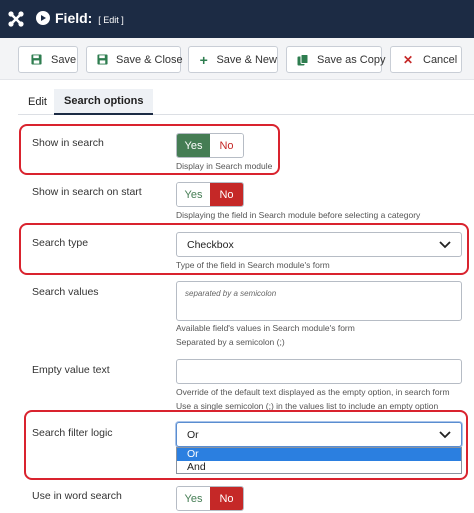 The image size is (474, 513). What do you see at coordinates (74, 18) in the screenshot?
I see `page-title-text: Field:` at bounding box center [74, 18].